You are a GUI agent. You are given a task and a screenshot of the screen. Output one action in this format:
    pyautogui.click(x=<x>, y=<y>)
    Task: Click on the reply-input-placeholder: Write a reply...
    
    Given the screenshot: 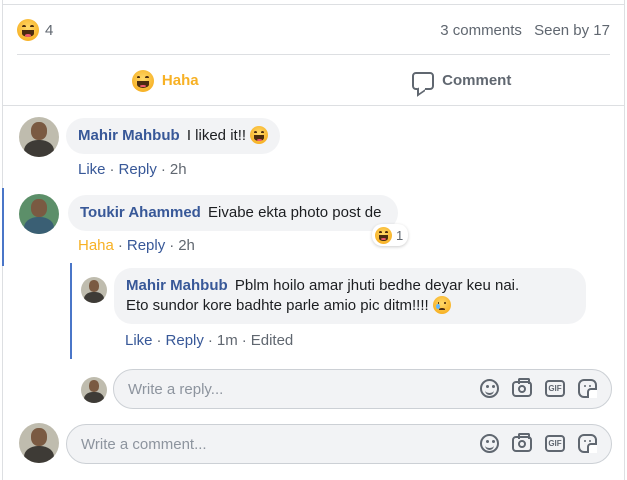 What is the action you would take?
    pyautogui.click(x=176, y=389)
    